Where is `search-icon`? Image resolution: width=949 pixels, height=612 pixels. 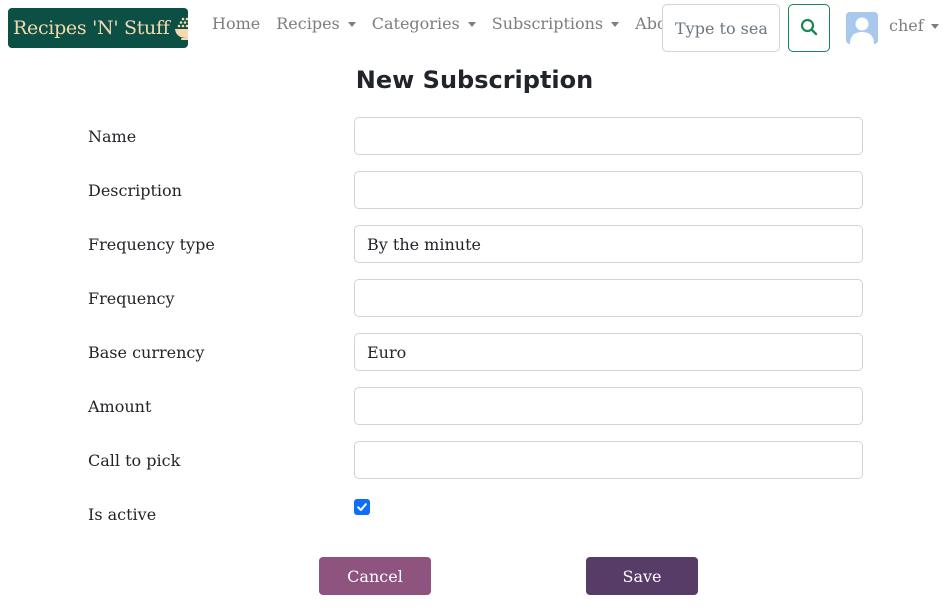 search-icon is located at coordinates (809, 28).